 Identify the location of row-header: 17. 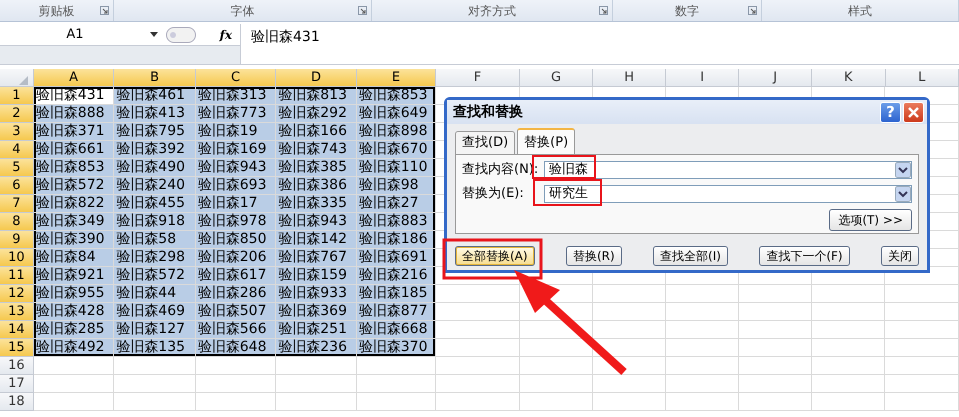
(17, 384).